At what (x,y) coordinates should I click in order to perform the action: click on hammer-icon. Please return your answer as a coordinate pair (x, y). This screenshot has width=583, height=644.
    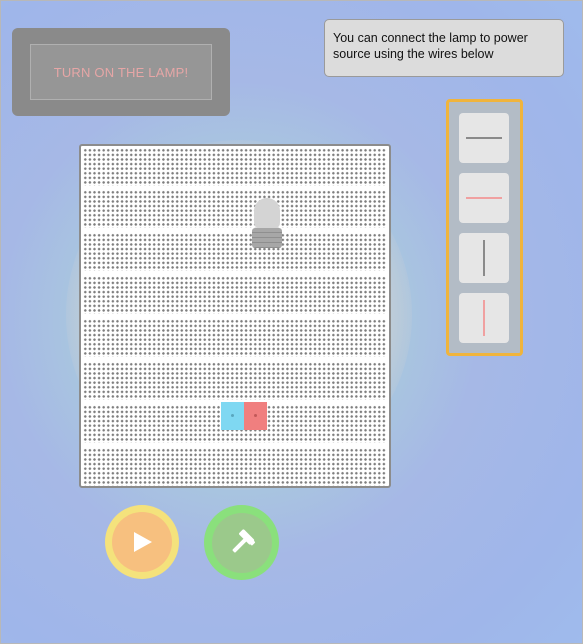
    Looking at the image, I should click on (243, 540).